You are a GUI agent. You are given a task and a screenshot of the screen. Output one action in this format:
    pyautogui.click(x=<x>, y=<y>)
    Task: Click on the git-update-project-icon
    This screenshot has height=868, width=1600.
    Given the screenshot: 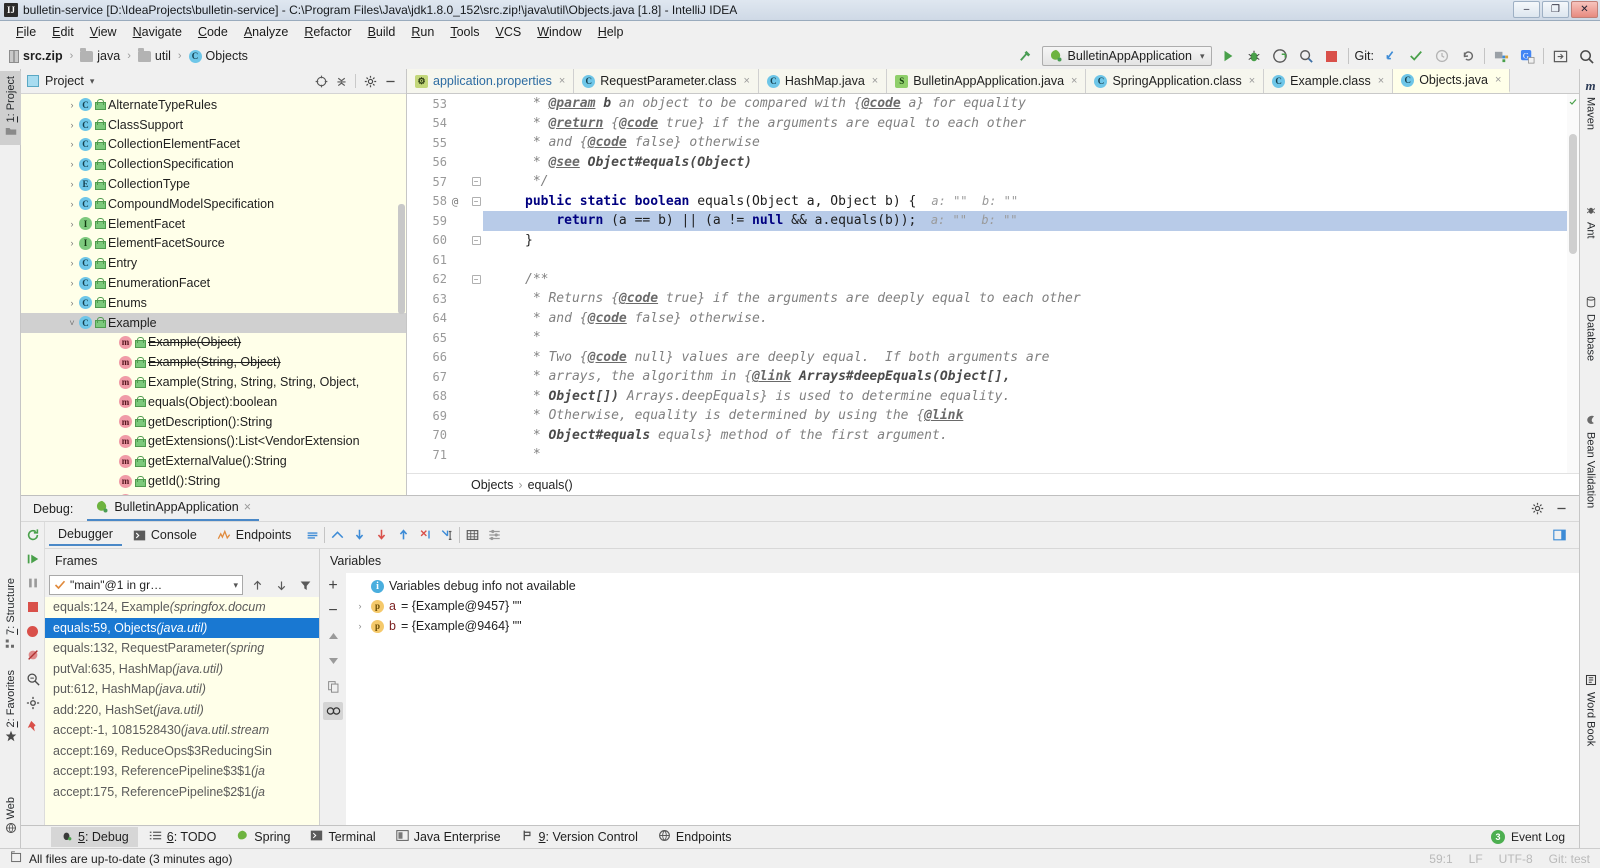 What is the action you would take?
    pyautogui.click(x=1390, y=56)
    